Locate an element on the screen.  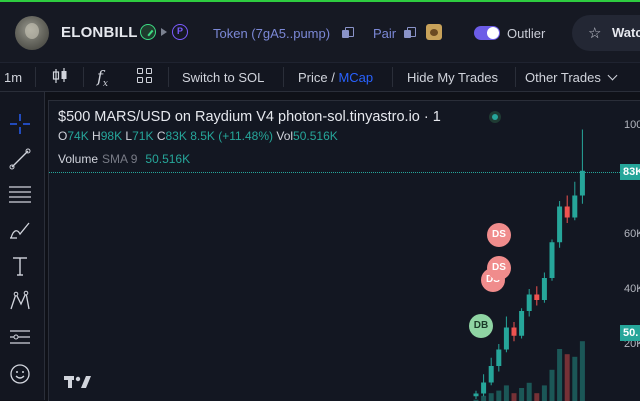
indicators-icon: fx is located at coordinates (102, 78).